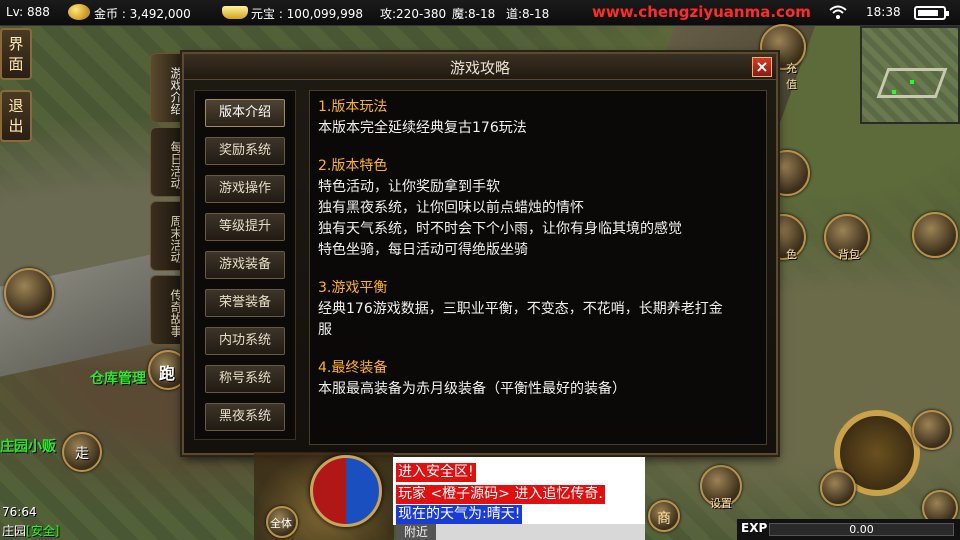 The height and width of the screenshot is (540, 960). Describe the element at coordinates (838, 488) in the screenshot. I see `skill-slot-2-button` at that location.